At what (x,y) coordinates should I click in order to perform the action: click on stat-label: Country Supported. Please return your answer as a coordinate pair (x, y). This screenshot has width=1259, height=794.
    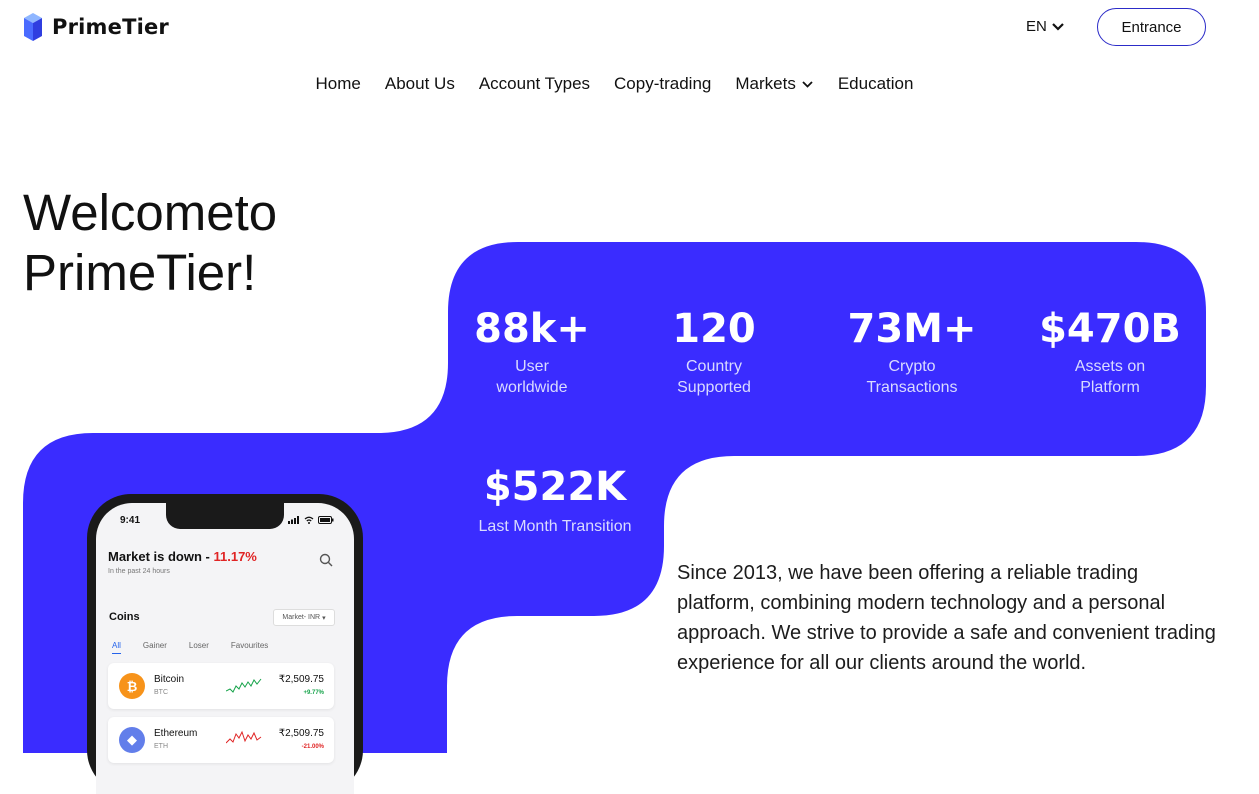
    Looking at the image, I should click on (714, 377).